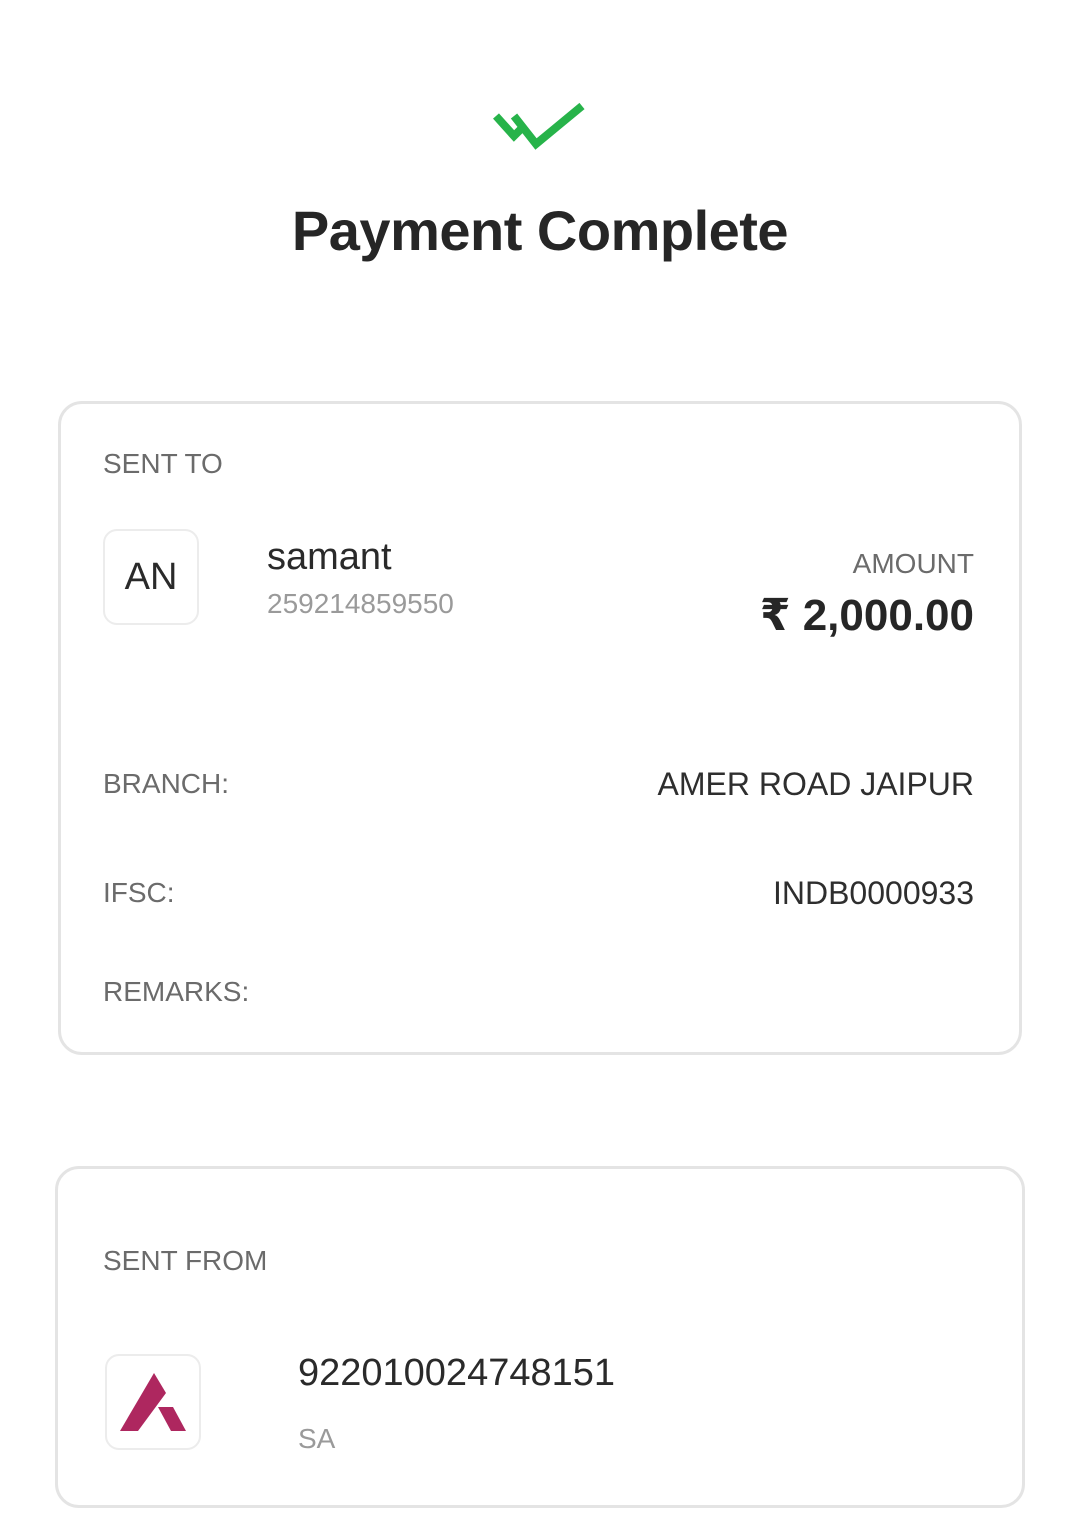 This screenshot has height=1532, width=1080. Describe the element at coordinates (539, 126) in the screenshot. I see `double-check-icon` at that location.